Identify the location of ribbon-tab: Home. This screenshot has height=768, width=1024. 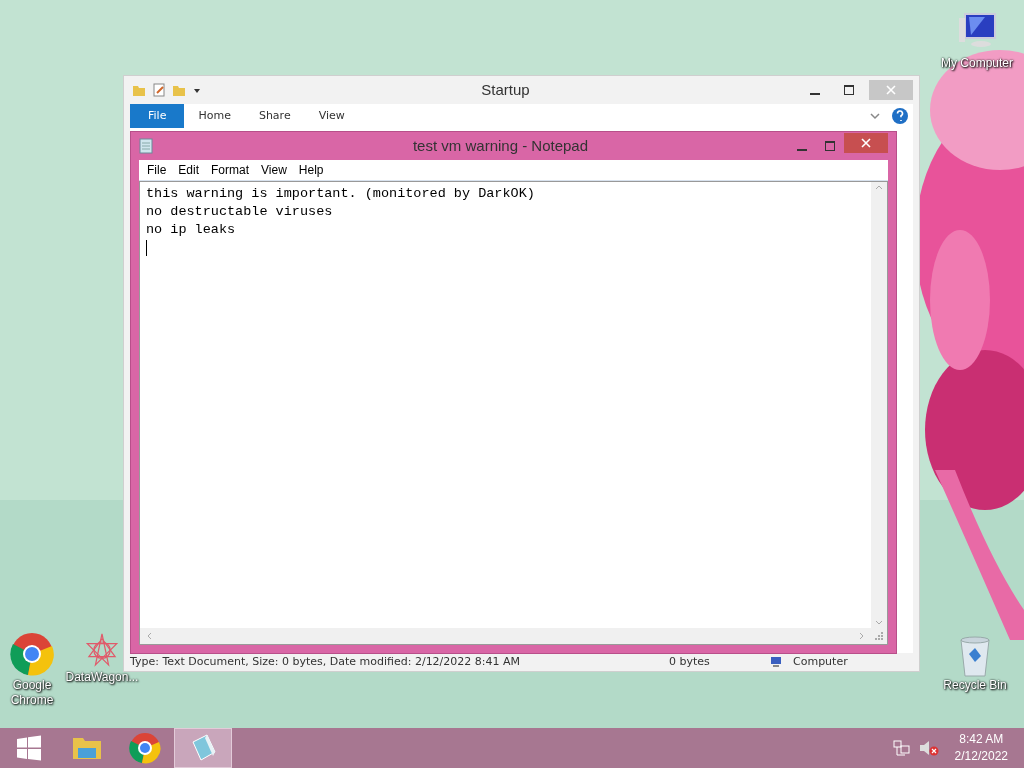
(214, 116).